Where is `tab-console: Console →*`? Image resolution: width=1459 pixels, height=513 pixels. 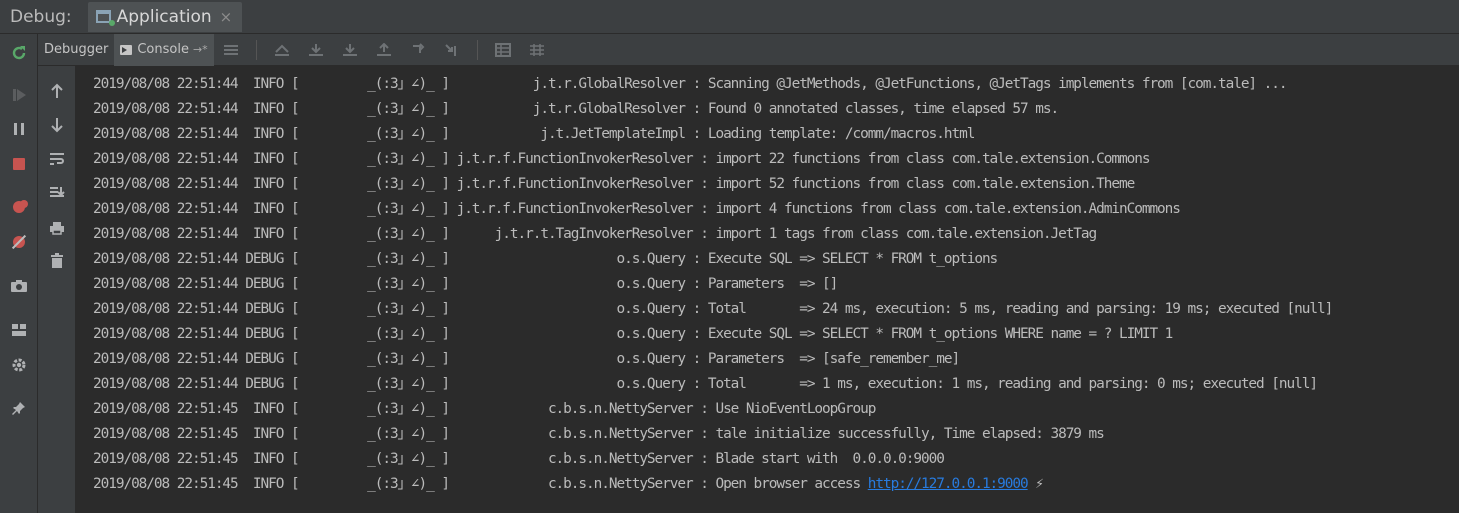
tab-console: Console →* is located at coordinates (164, 49).